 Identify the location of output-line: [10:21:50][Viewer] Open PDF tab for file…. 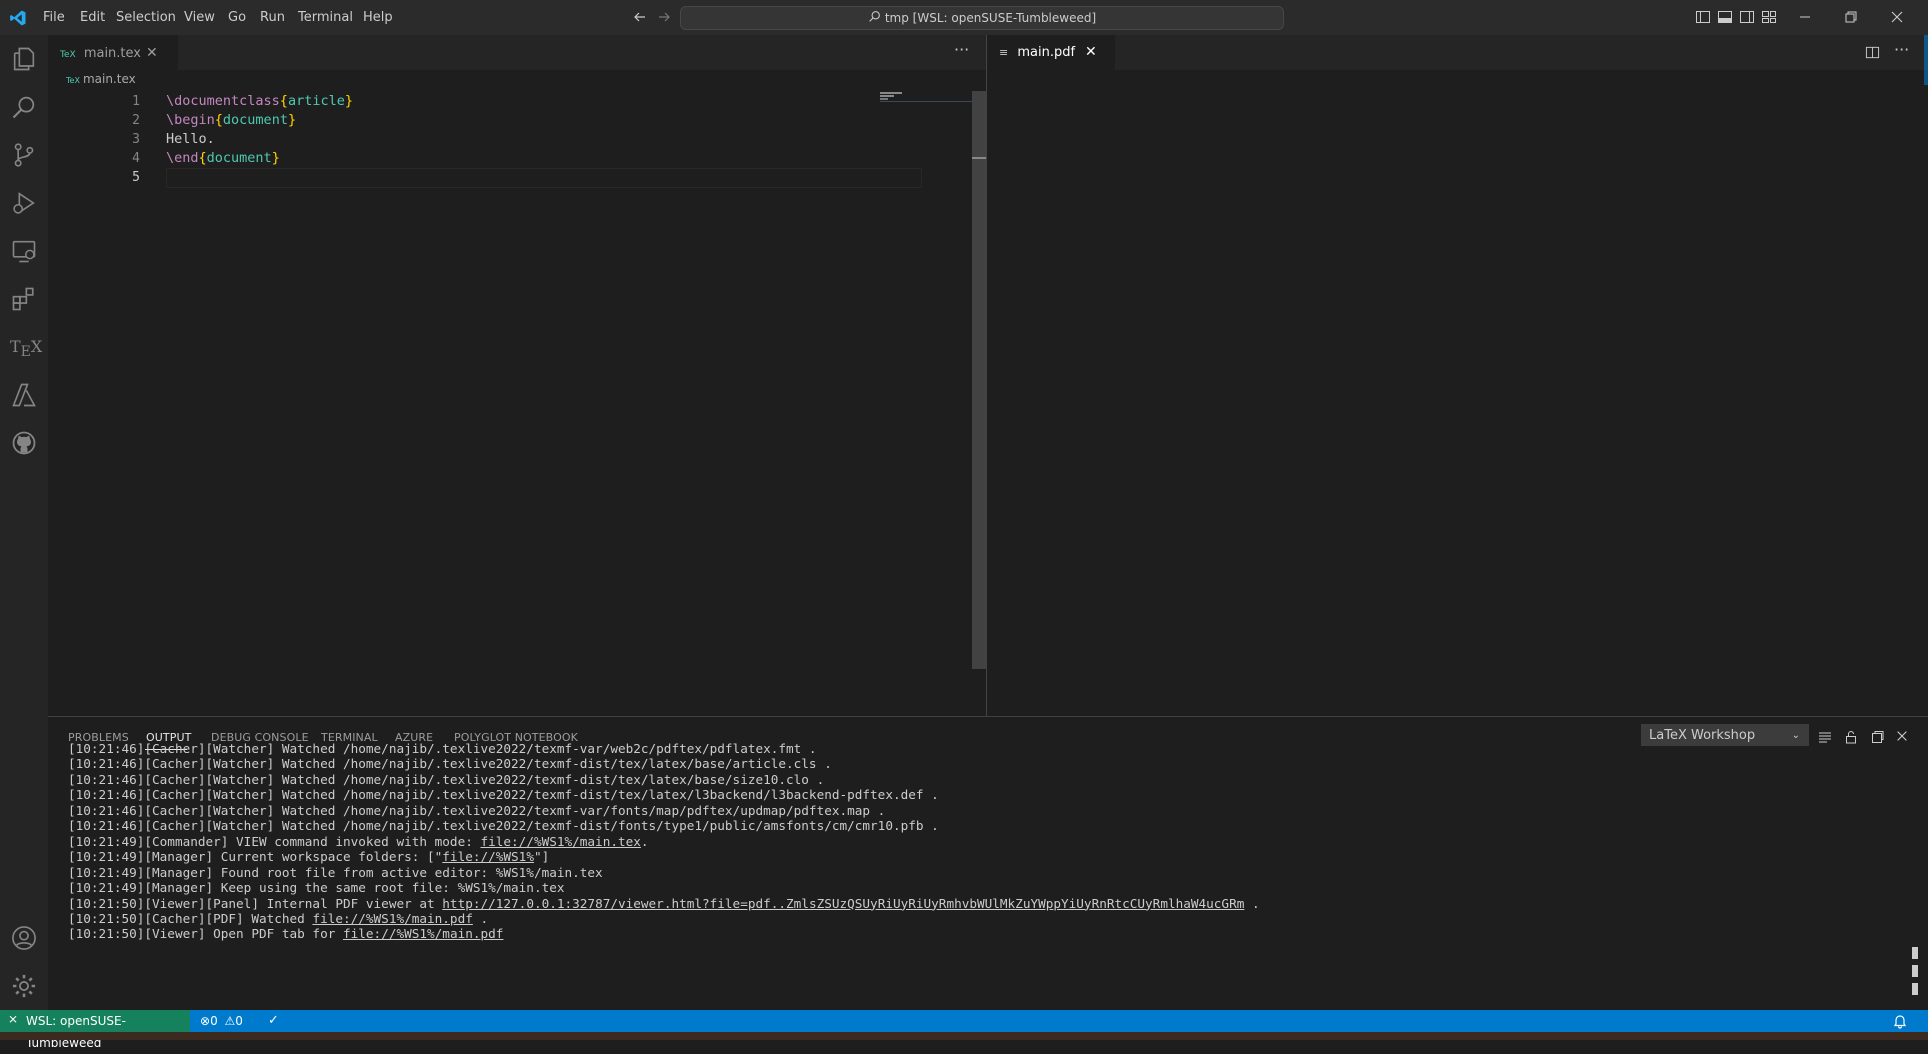
(286, 934).